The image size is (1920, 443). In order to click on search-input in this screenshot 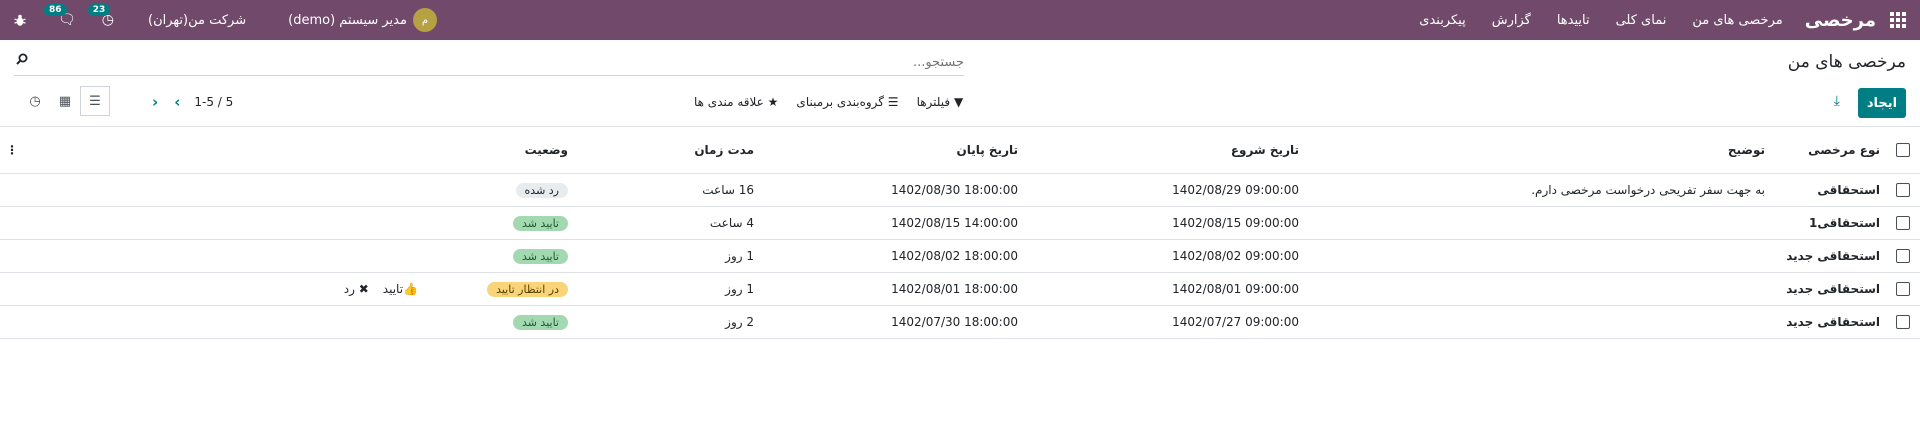, I will do `click(504, 62)`.